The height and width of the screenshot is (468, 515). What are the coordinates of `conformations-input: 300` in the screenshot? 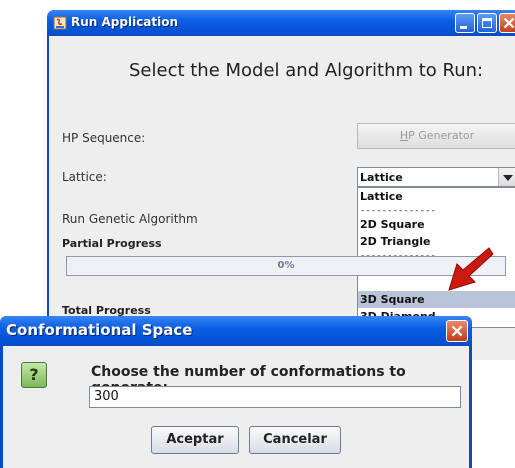 It's located at (275, 397).